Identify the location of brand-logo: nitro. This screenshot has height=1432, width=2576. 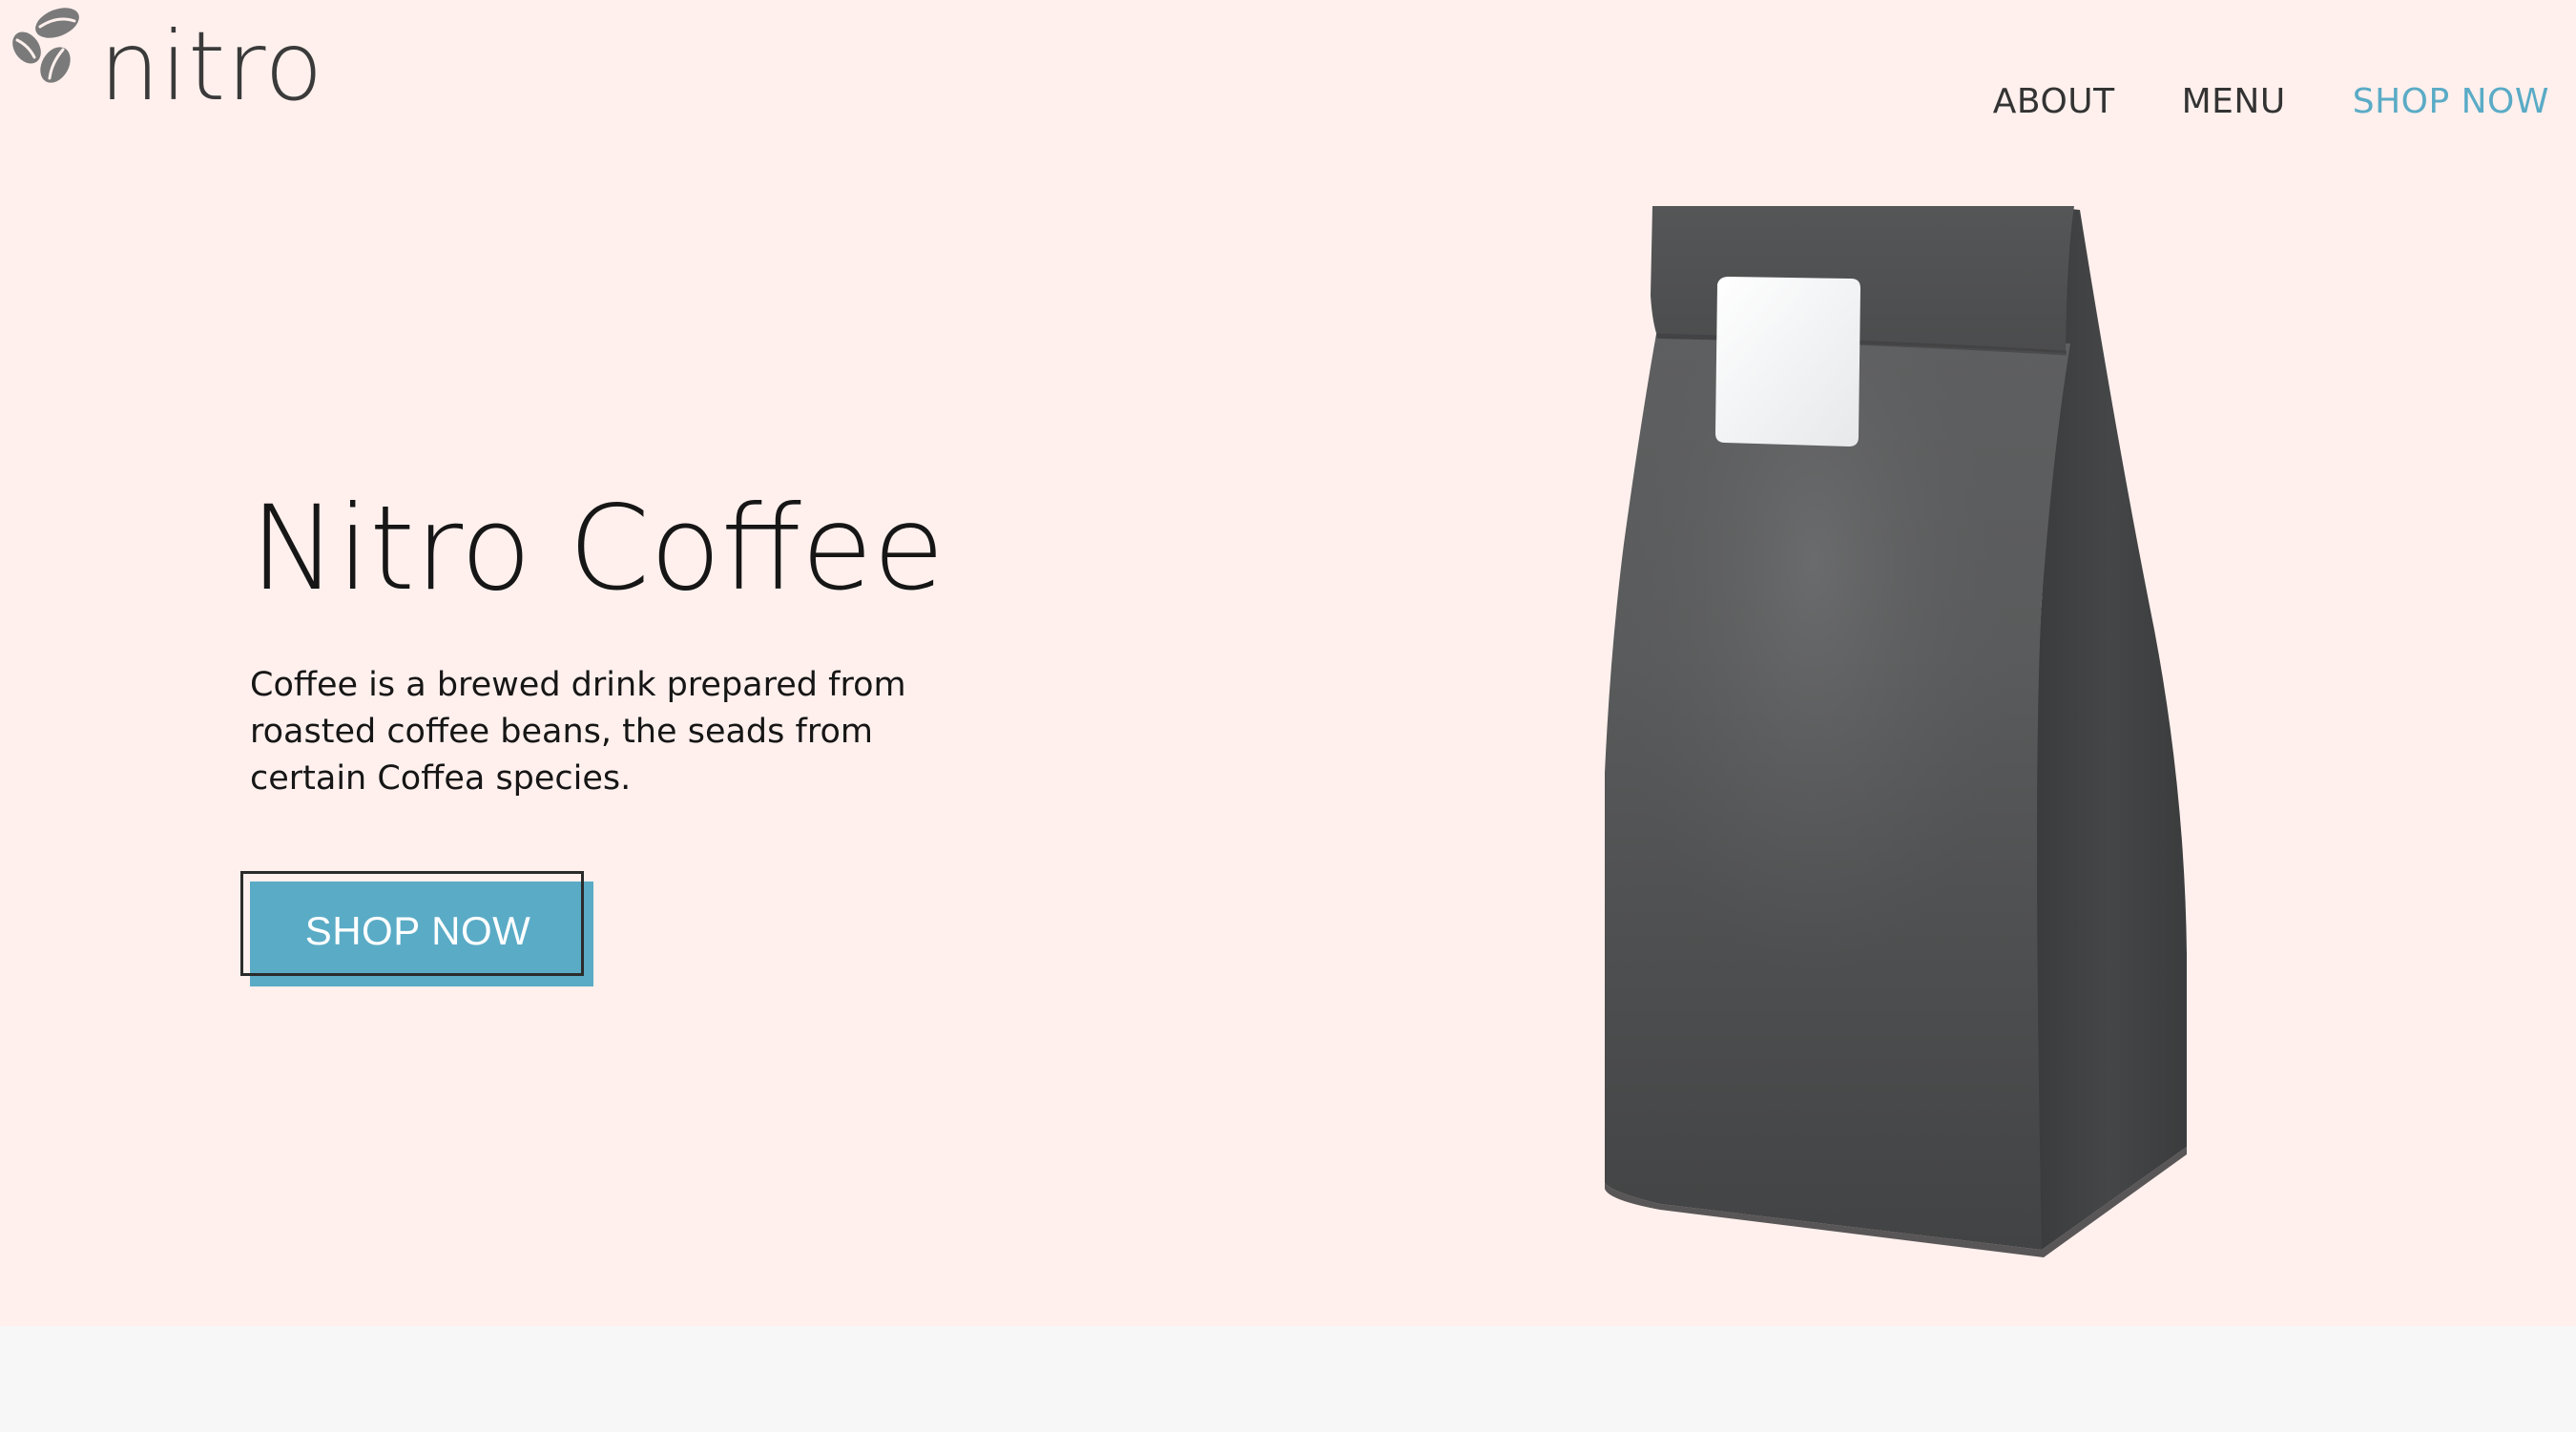
(165, 58).